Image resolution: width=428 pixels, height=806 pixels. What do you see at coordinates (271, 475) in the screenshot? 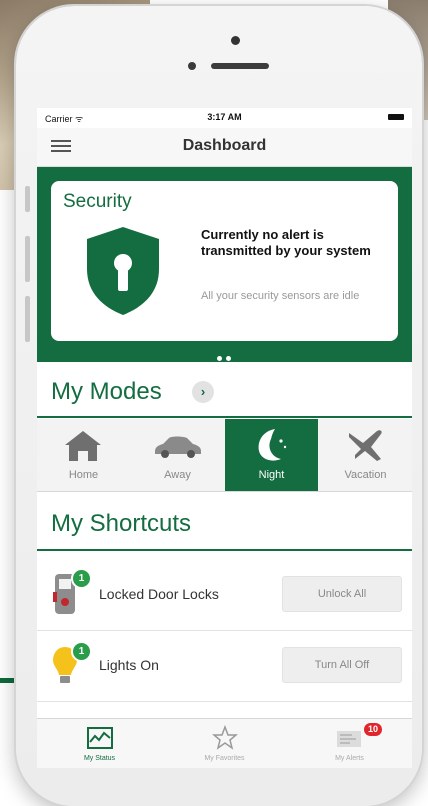
I see `mode-label: Night` at bounding box center [271, 475].